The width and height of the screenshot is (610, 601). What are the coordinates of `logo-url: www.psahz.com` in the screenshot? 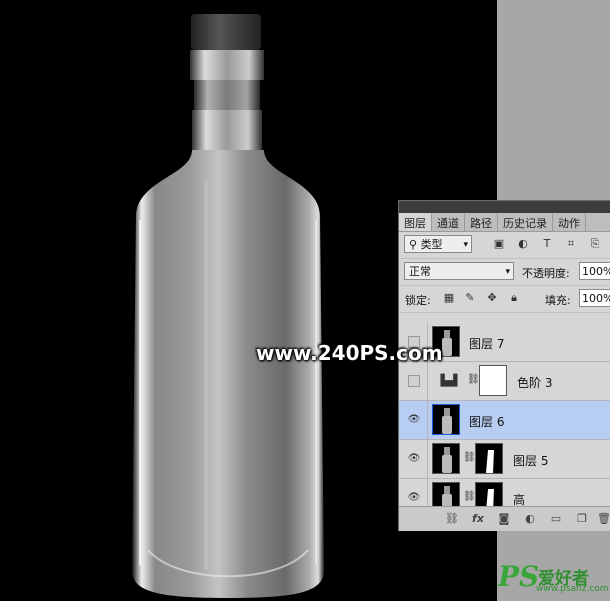 It's located at (572, 589).